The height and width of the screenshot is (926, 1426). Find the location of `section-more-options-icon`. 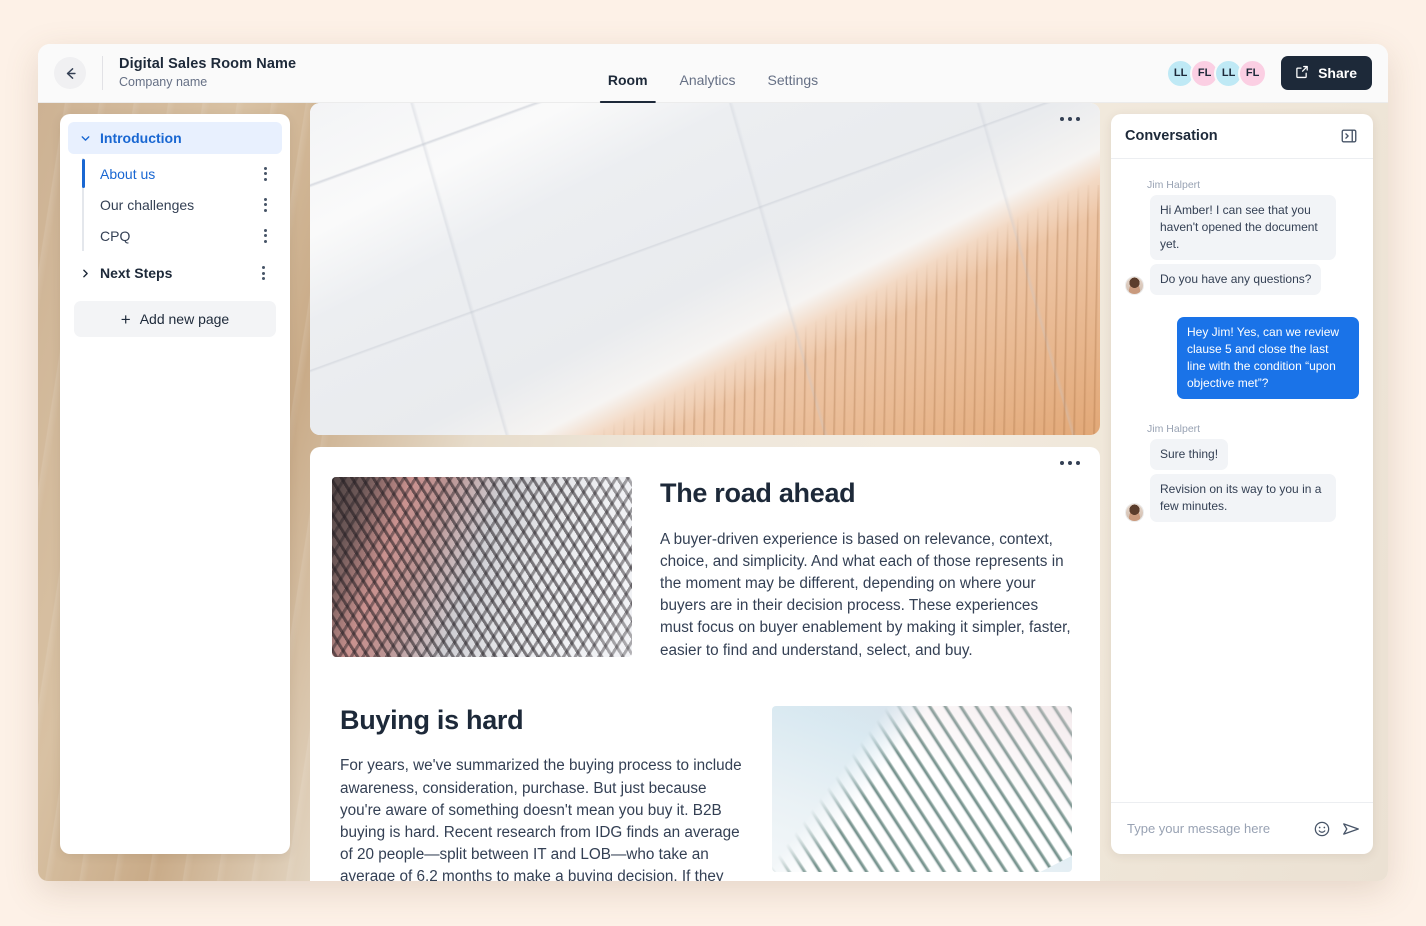

section-more-options-icon is located at coordinates (1070, 463).